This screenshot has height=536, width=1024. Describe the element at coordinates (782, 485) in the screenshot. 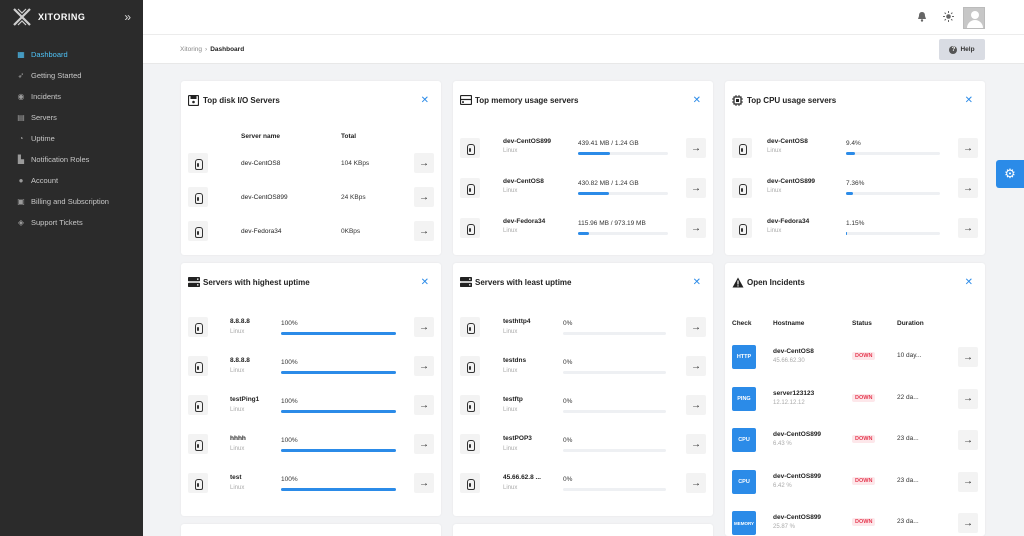

I see `incident-detail: 6.42 %` at that location.